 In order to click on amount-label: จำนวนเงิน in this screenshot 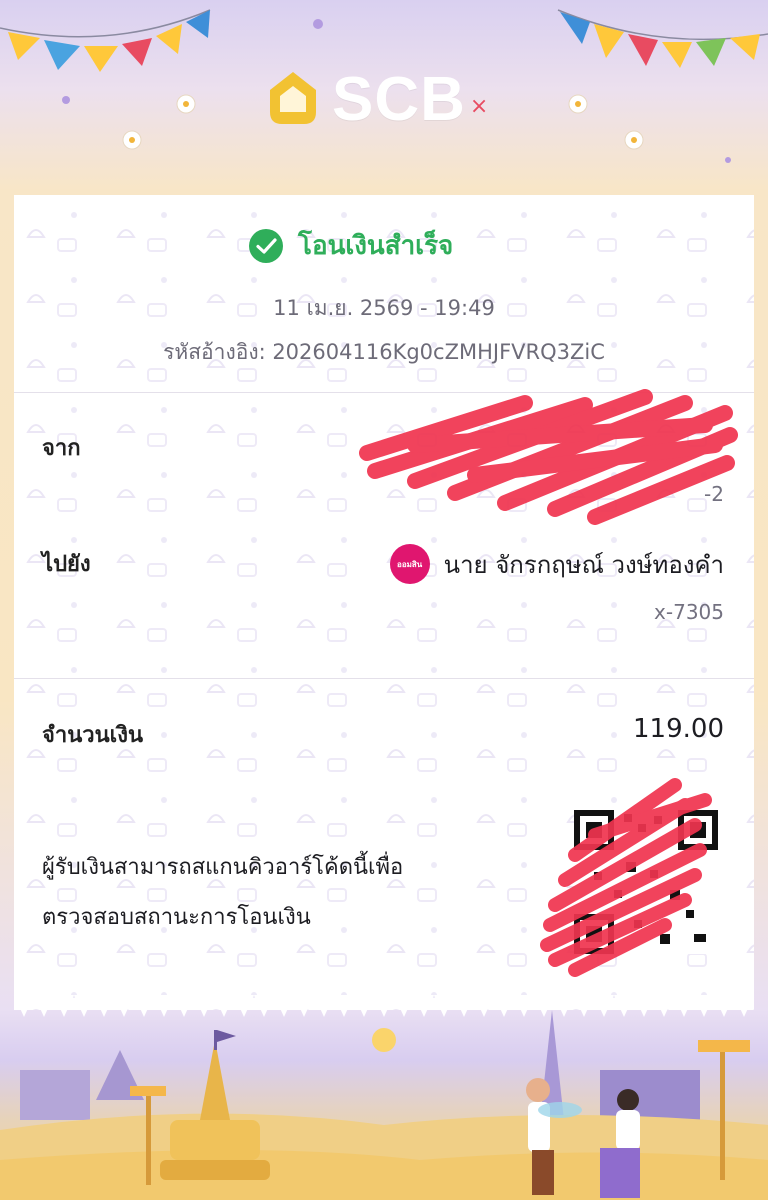, I will do `click(92, 735)`.